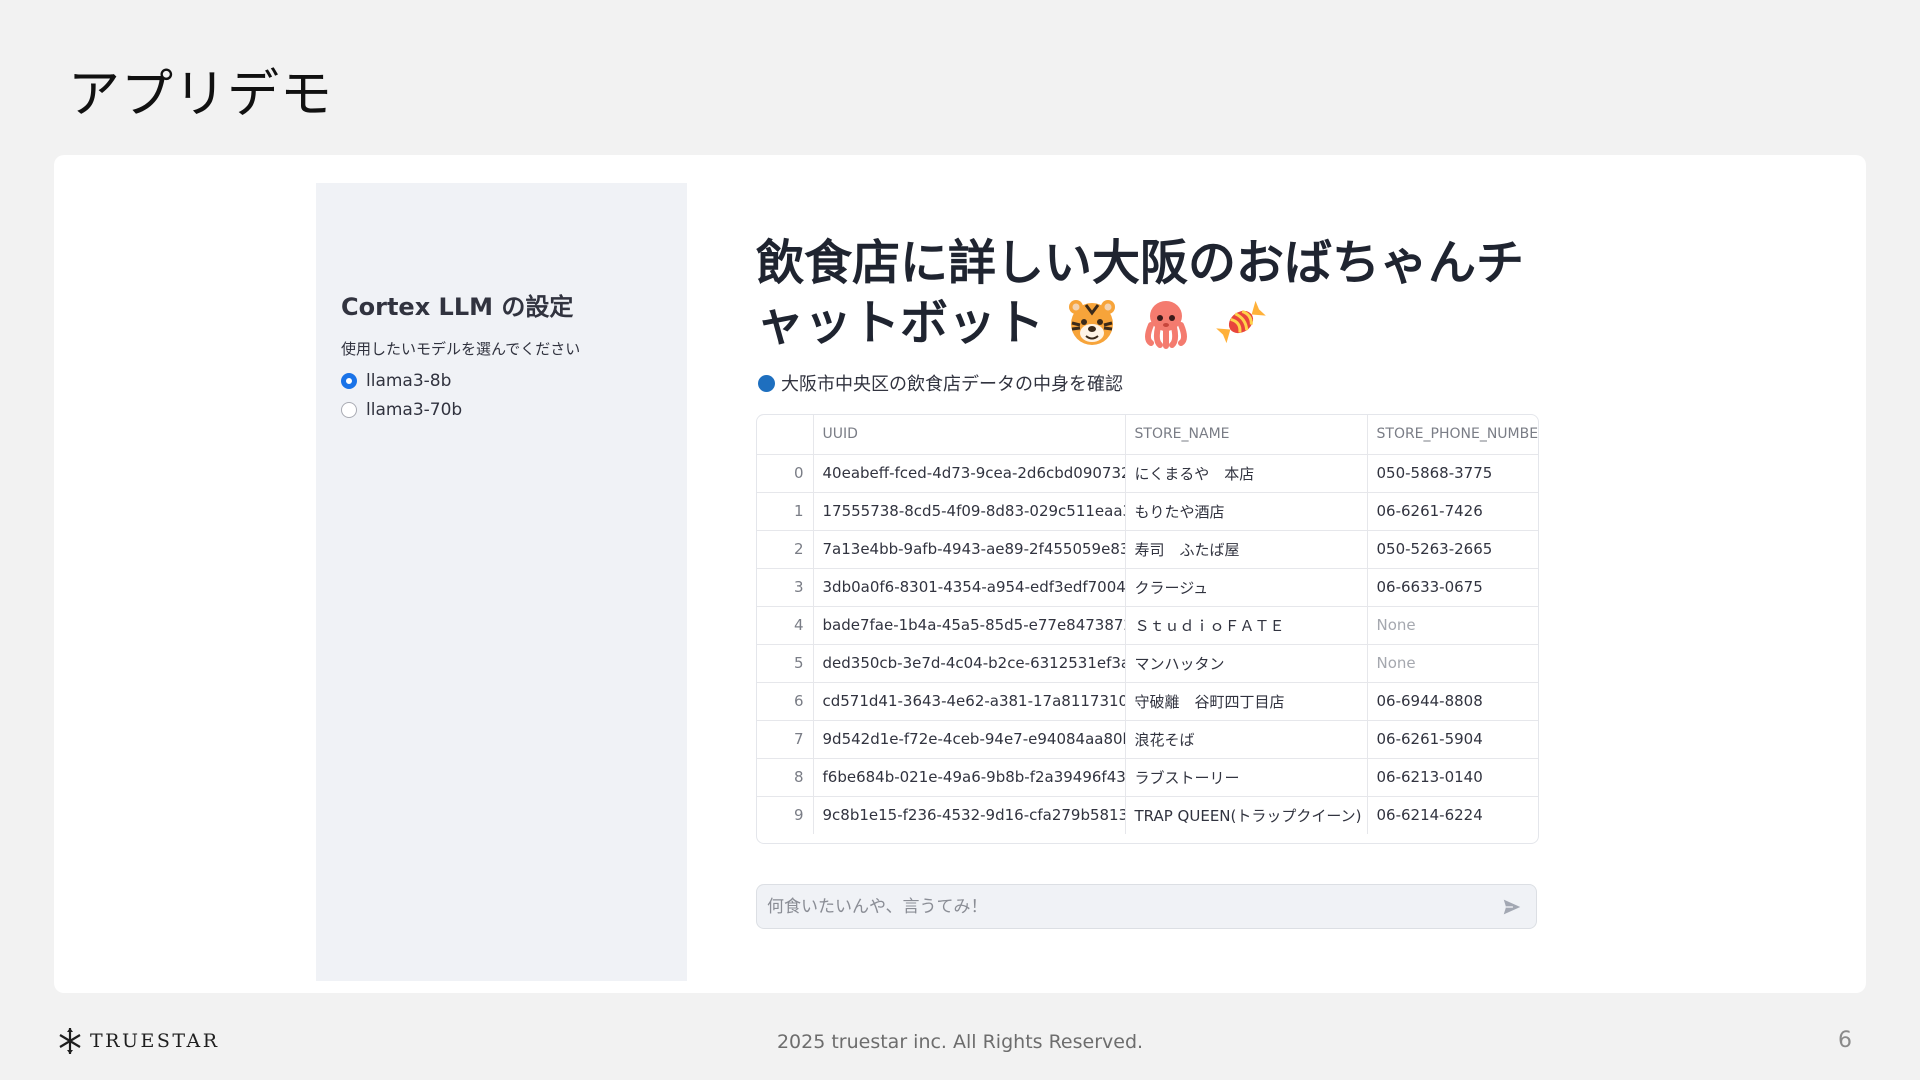 Image resolution: width=1920 pixels, height=1080 pixels. What do you see at coordinates (1452, 739) in the screenshot?
I see `cell-store-phone: 06-6261-5904` at bounding box center [1452, 739].